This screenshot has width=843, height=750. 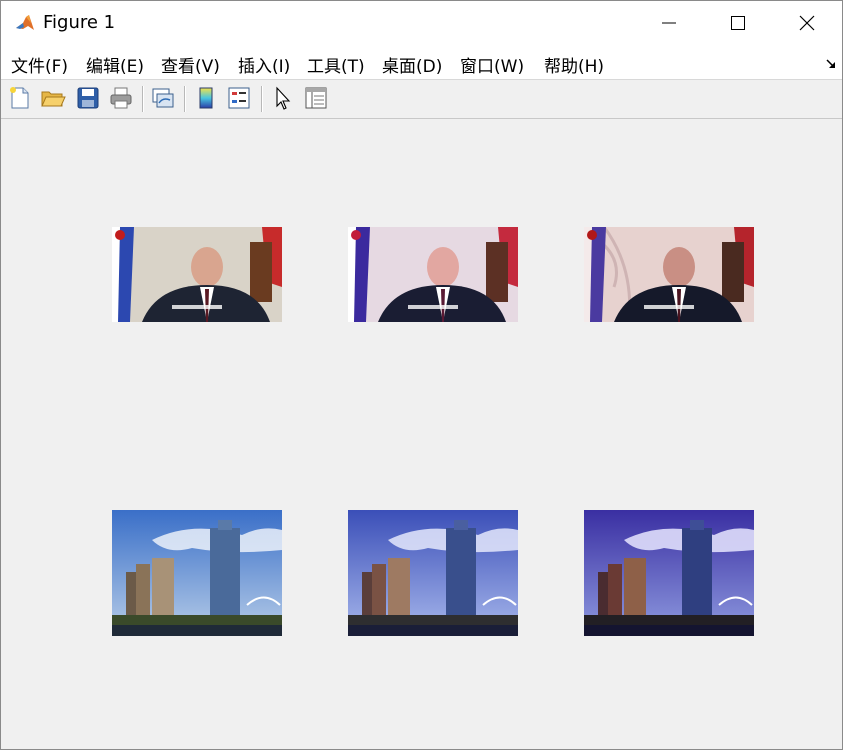 What do you see at coordinates (197, 573) in the screenshot?
I see `axes-city-original` at bounding box center [197, 573].